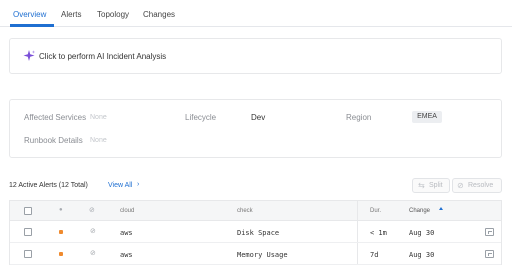 This screenshot has width=512, height=265. What do you see at coordinates (48, 185) in the screenshot?
I see `active-alerts-summary: 12 Active Alerts (12 Total)` at bounding box center [48, 185].